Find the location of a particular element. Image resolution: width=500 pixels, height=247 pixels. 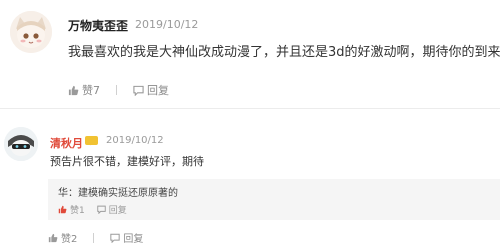

comment-username: 万物夷歪歪 is located at coordinates (98, 25).